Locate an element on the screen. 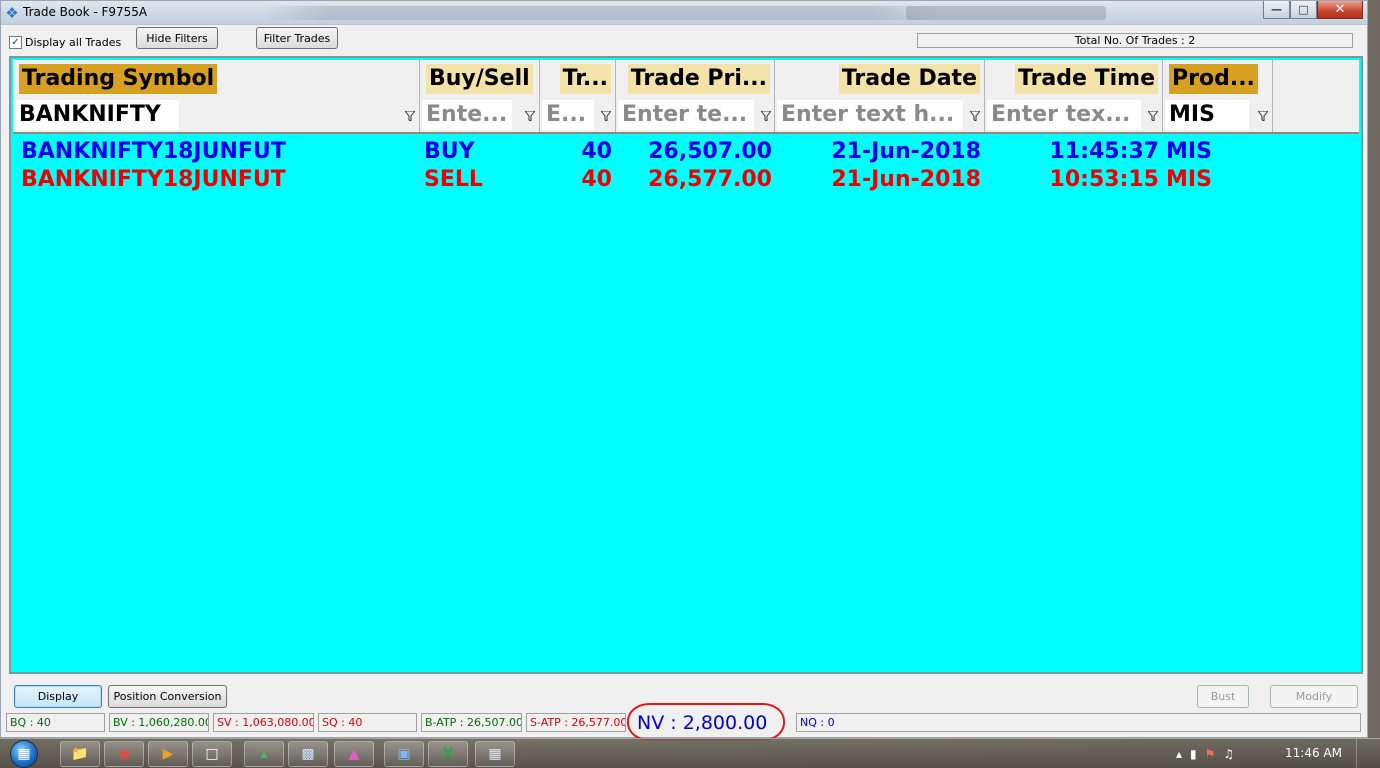 The width and height of the screenshot is (1380, 768). column-header-trade-time: Trade Time is located at coordinates (1074, 79).